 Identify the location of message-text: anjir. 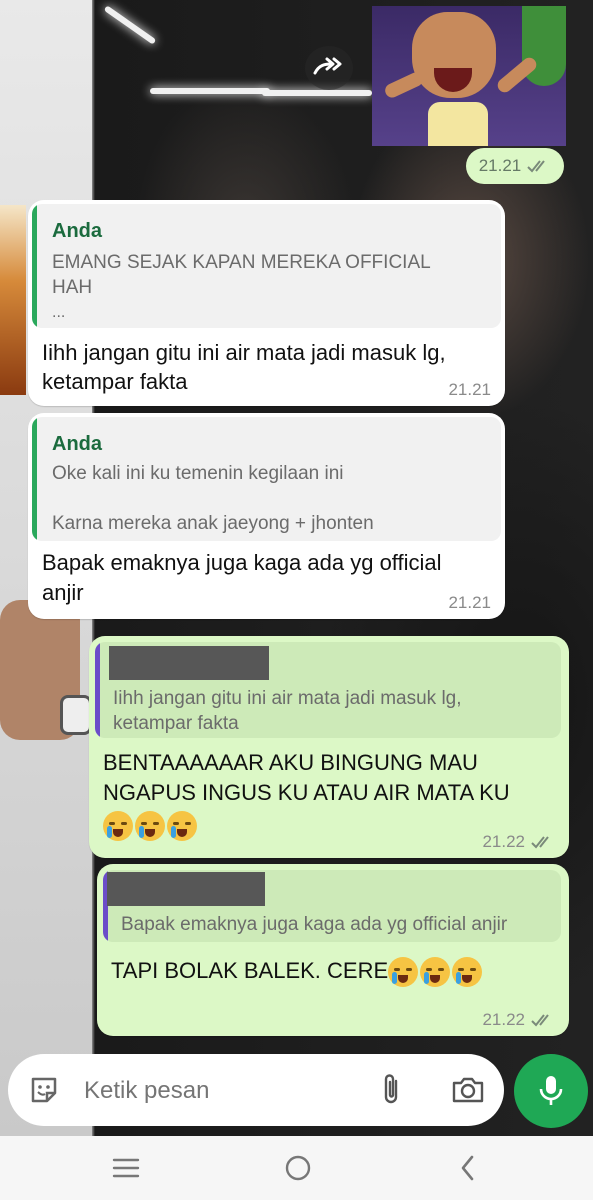
(63, 592).